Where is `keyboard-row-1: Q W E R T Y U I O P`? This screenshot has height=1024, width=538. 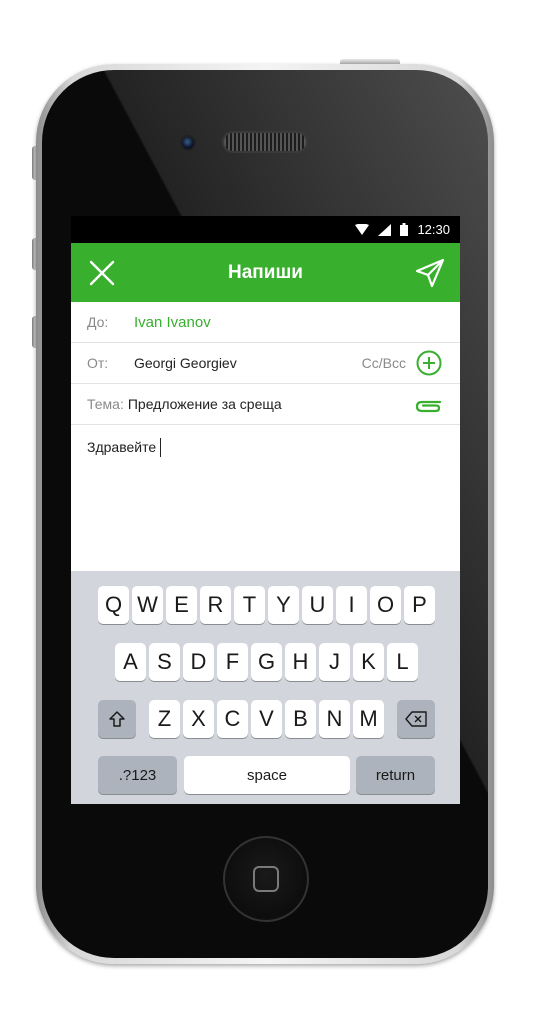 keyboard-row-1: Q W E R T Y U I O P is located at coordinates (265, 605).